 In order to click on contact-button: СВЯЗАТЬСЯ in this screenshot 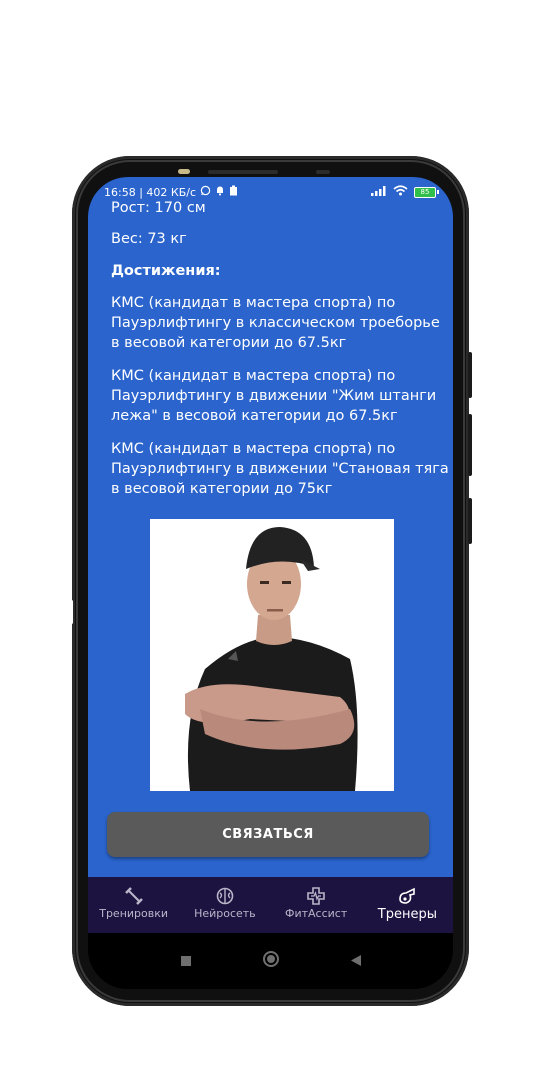, I will do `click(268, 834)`.